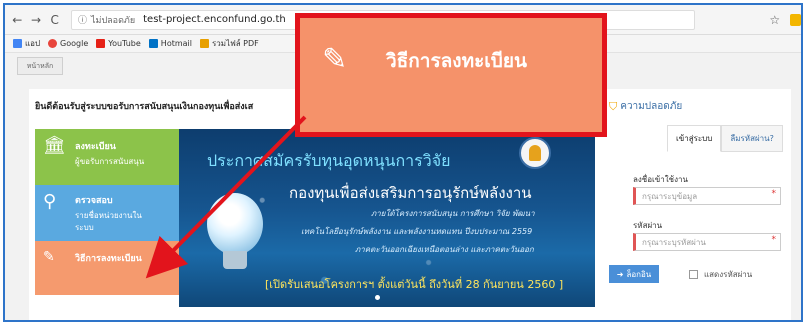 This screenshot has height=325, width=806. What do you see at coordinates (377, 297) in the screenshot?
I see `carousel-dot` at bounding box center [377, 297].